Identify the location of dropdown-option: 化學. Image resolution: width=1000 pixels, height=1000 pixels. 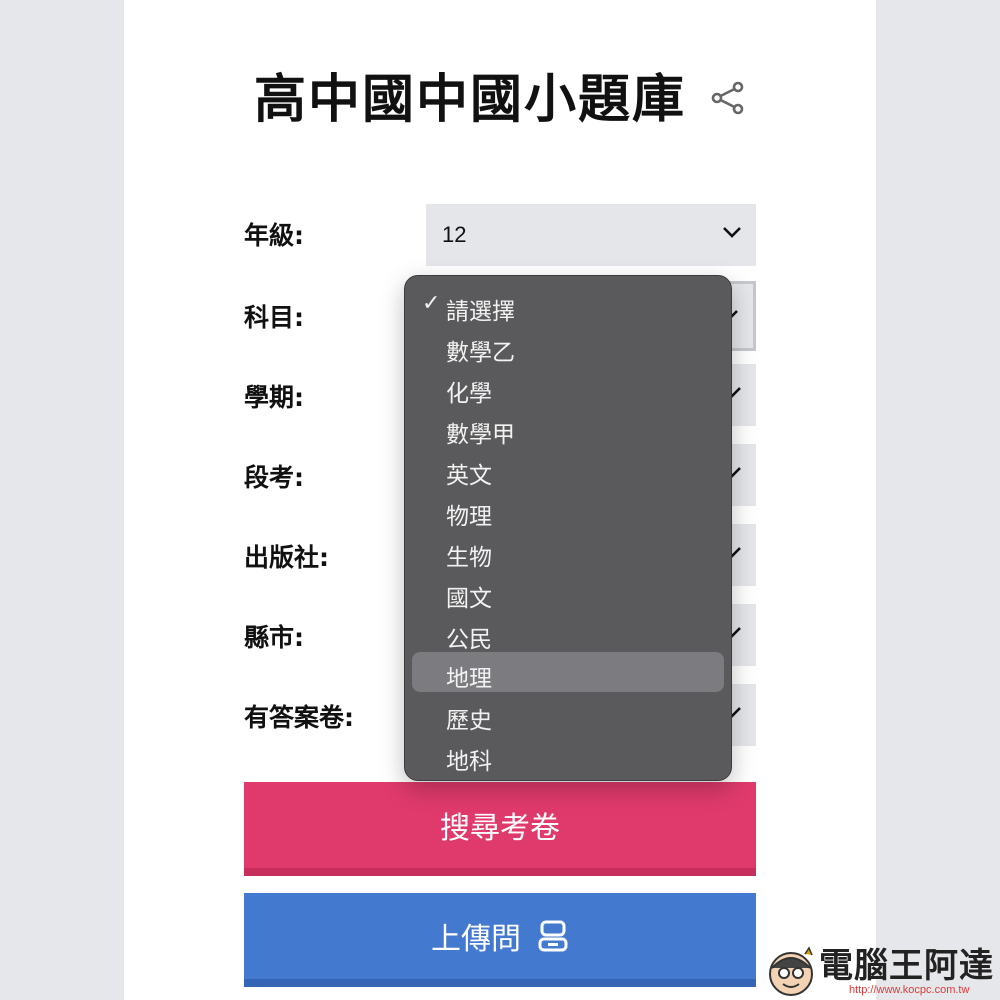
(568, 387).